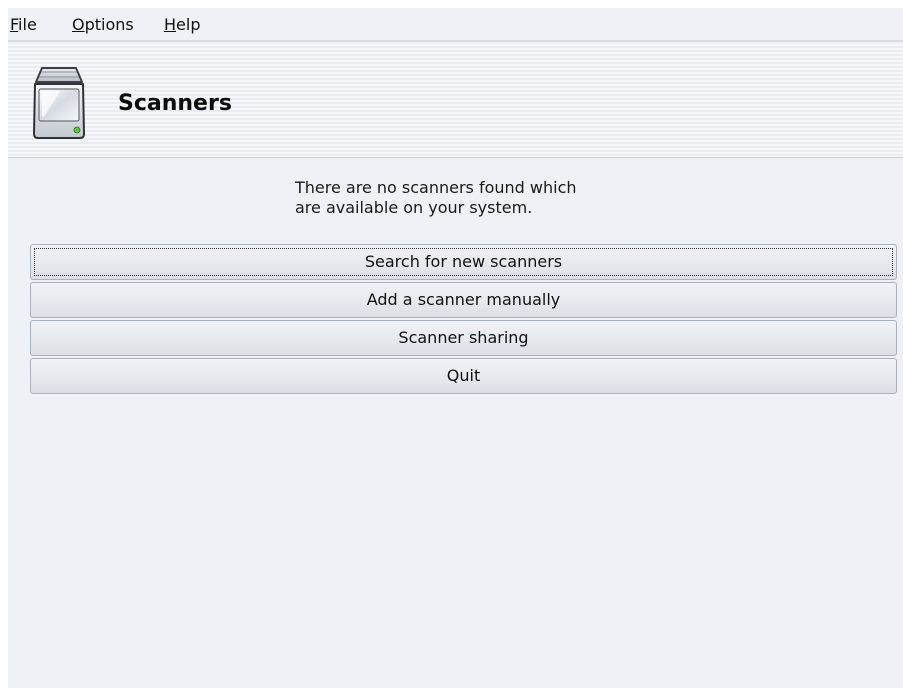 The image size is (903, 688). What do you see at coordinates (463, 338) in the screenshot?
I see `scanner-sharing-button: Scanner sharing` at bounding box center [463, 338].